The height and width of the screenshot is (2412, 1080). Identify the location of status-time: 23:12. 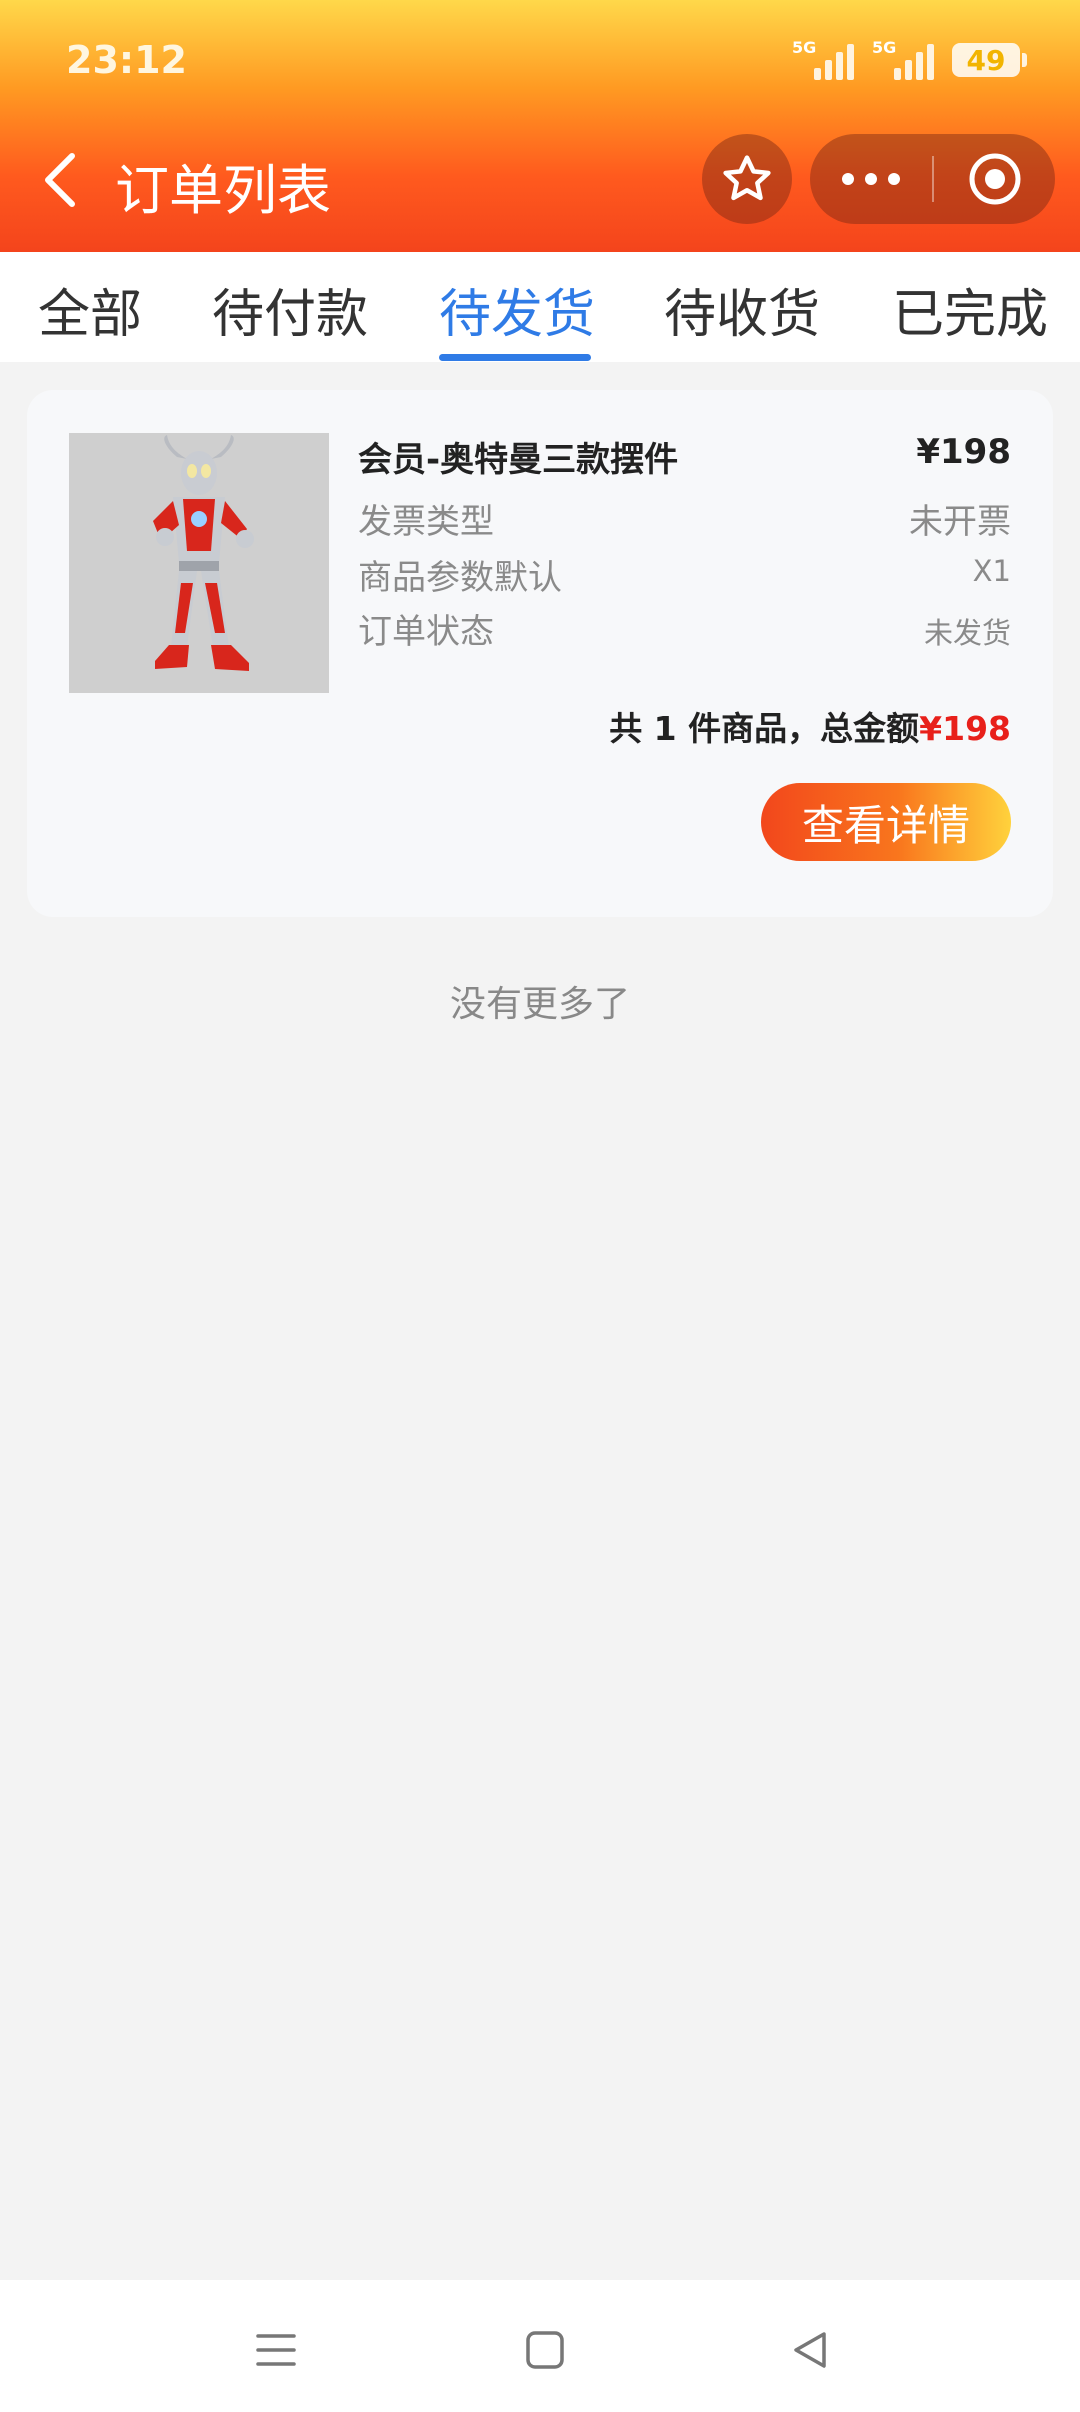
(126, 60).